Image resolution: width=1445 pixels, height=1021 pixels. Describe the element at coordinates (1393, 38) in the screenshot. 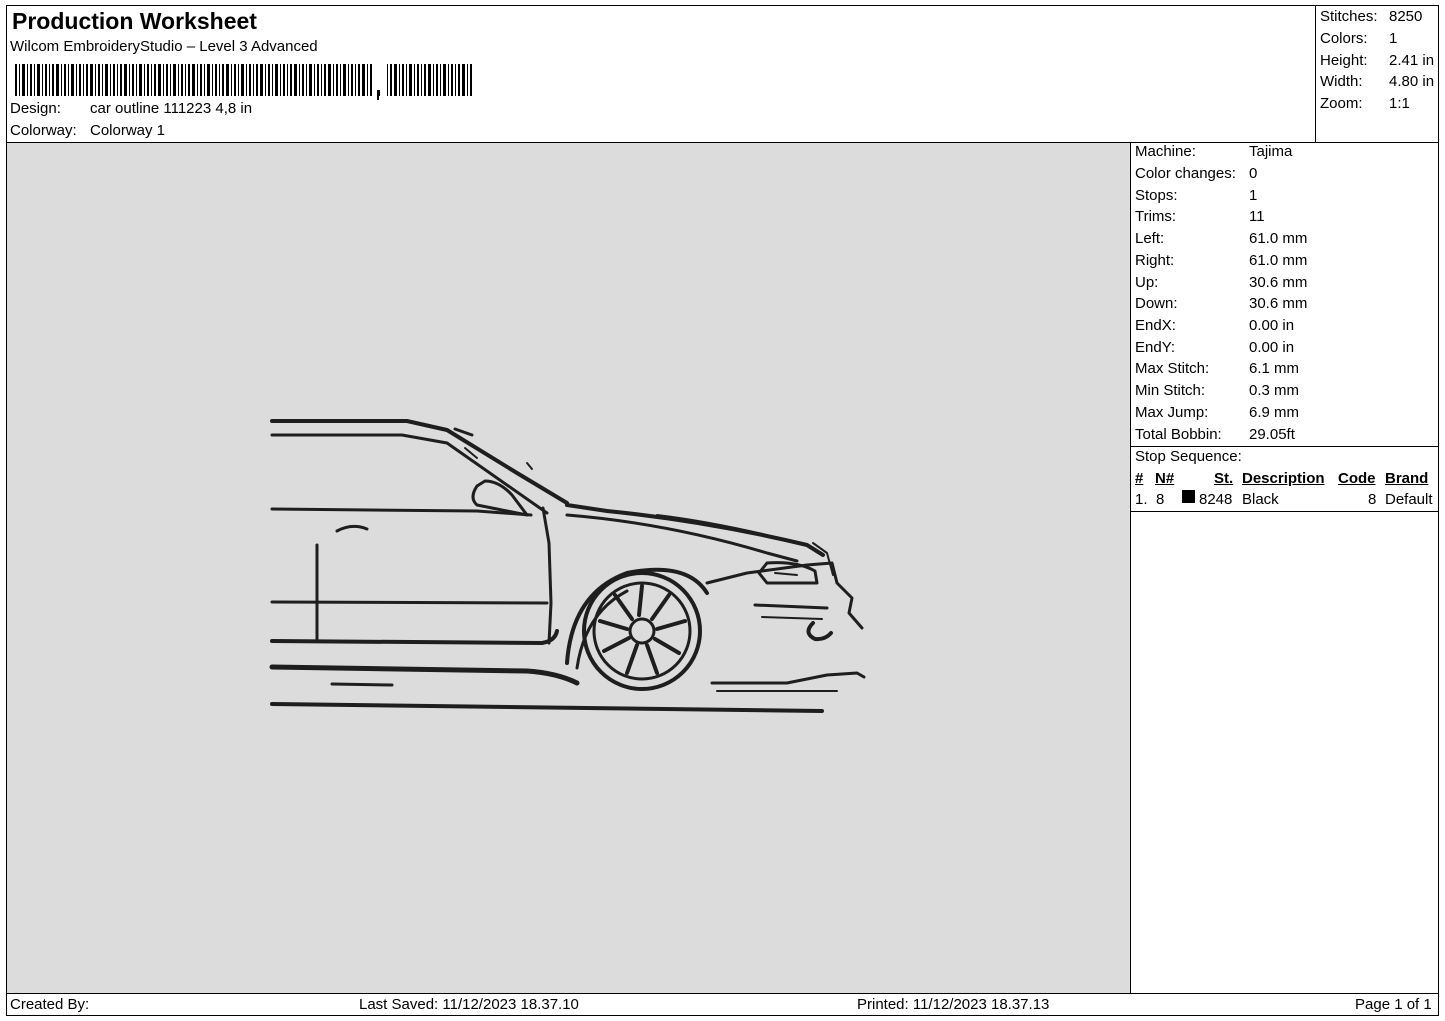

I see `colors-value: 1` at that location.